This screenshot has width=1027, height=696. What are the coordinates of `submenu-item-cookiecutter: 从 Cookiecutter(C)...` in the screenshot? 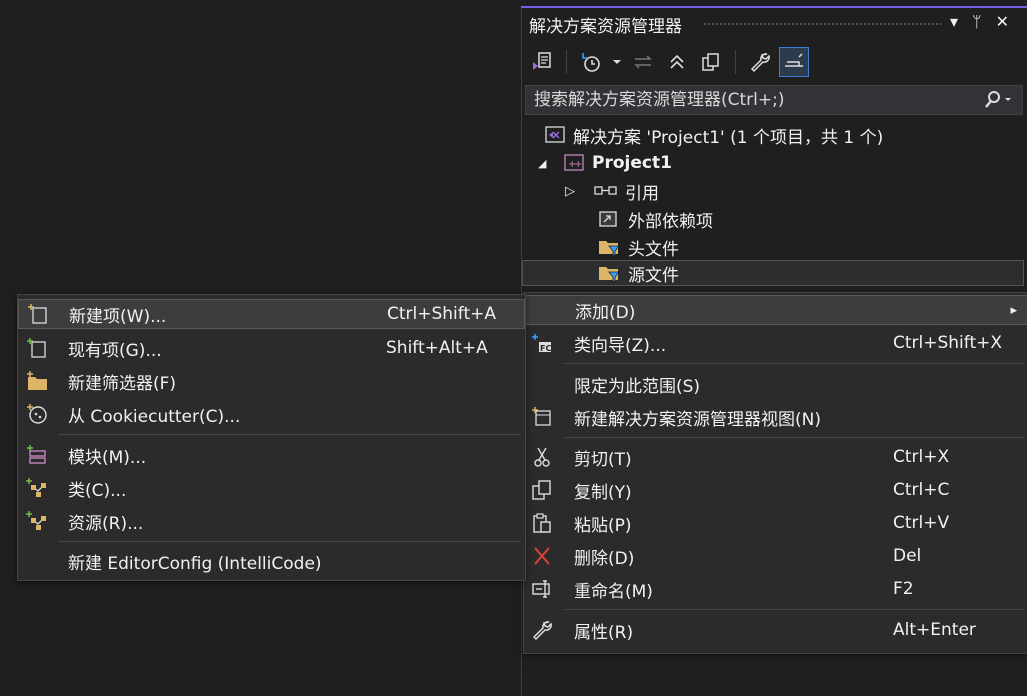 It's located at (271, 414).